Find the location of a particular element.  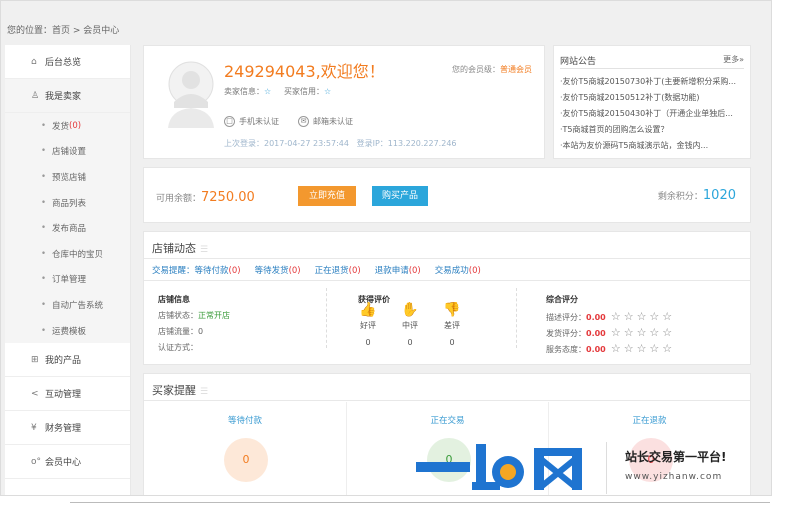

section-title: 买家提醒 ☰ is located at coordinates (180, 390).